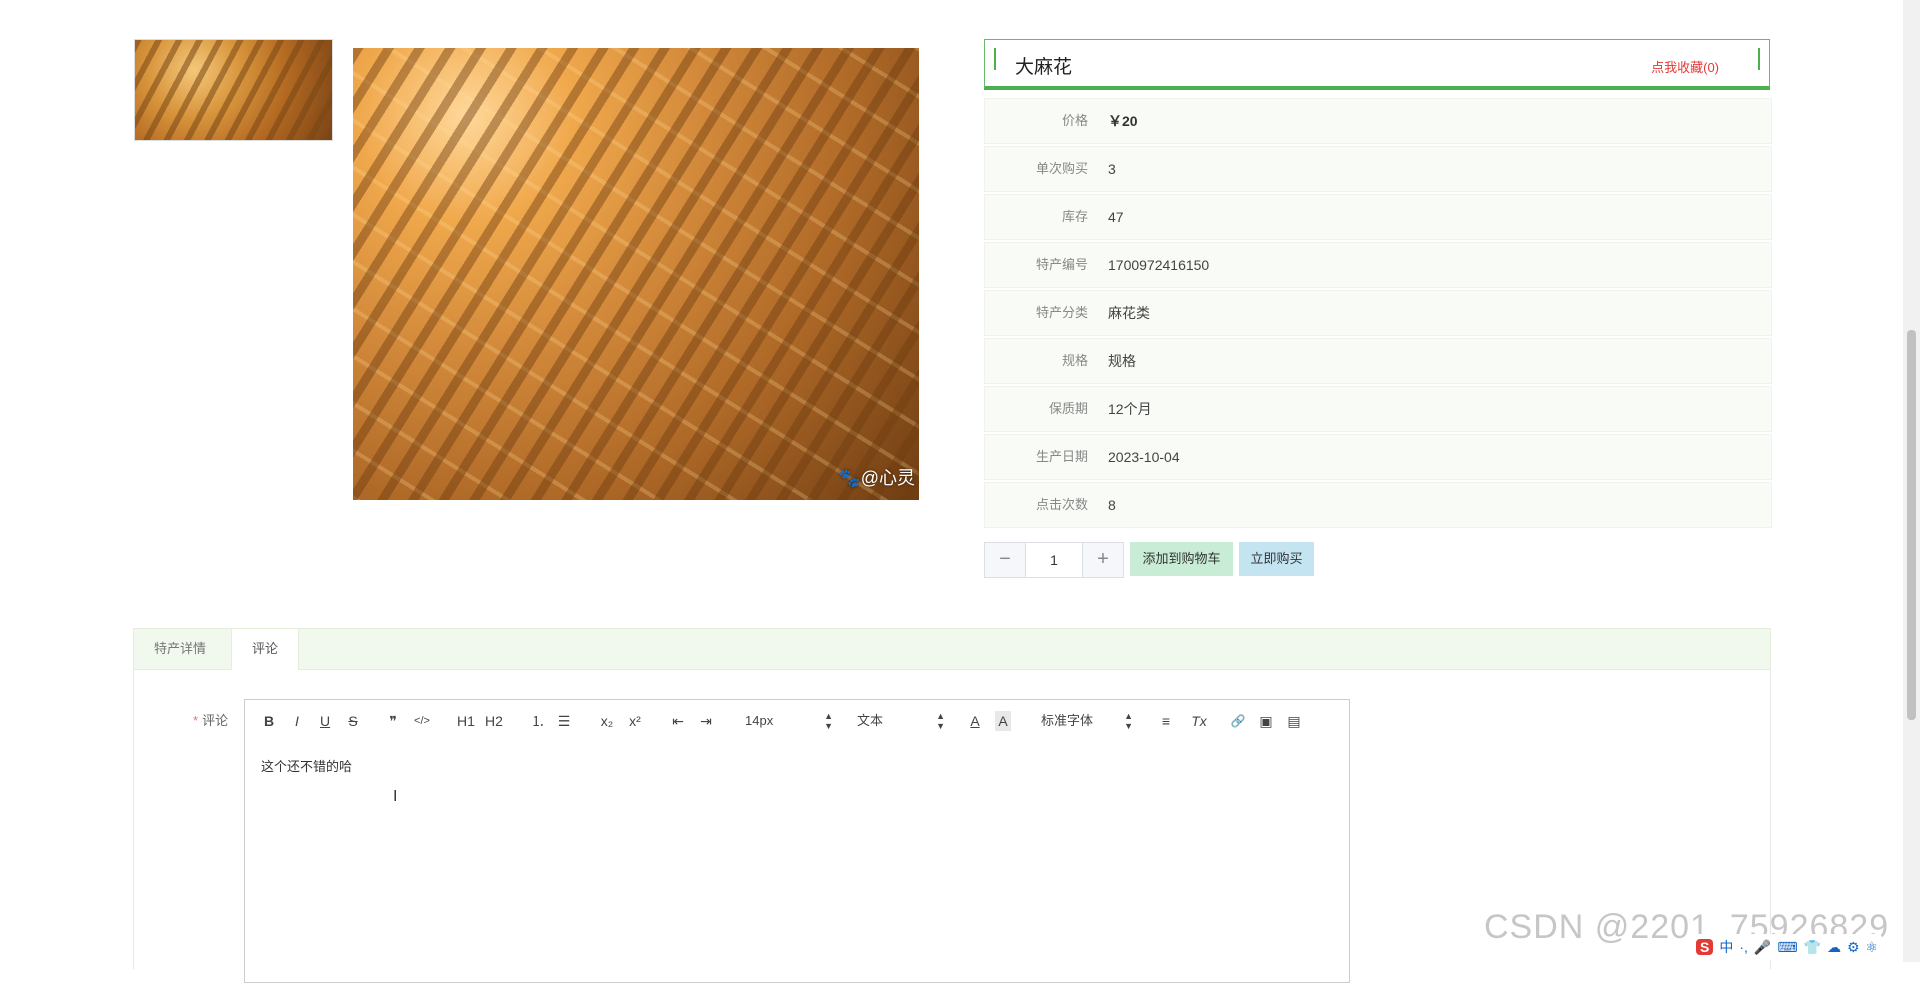 This screenshot has width=1920, height=983. I want to click on ime-skin-icon: 👕, so click(1812, 947).